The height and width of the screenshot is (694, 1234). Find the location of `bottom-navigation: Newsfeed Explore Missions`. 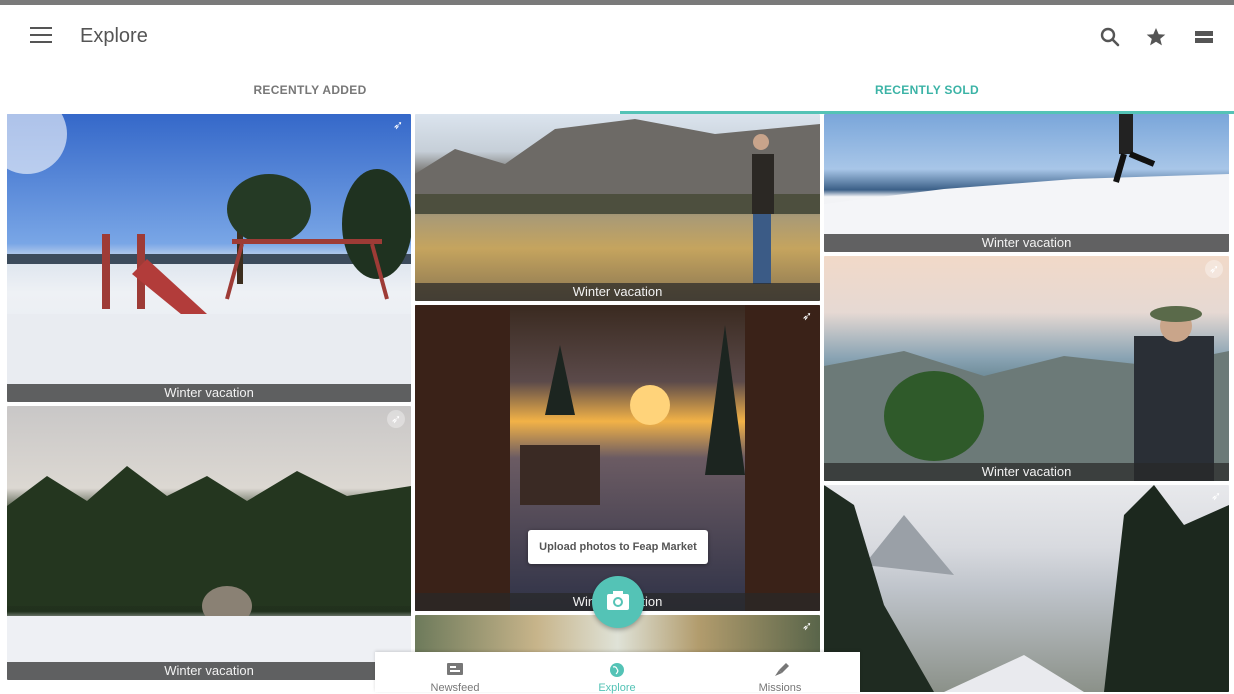

bottom-navigation: Newsfeed Explore Missions is located at coordinates (617, 673).